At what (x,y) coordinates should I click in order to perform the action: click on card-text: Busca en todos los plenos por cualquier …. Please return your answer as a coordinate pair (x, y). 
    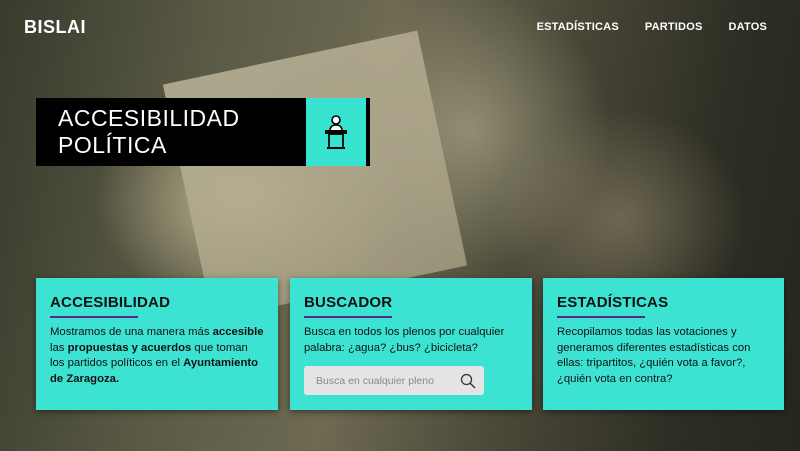
    Looking at the image, I should click on (404, 340).